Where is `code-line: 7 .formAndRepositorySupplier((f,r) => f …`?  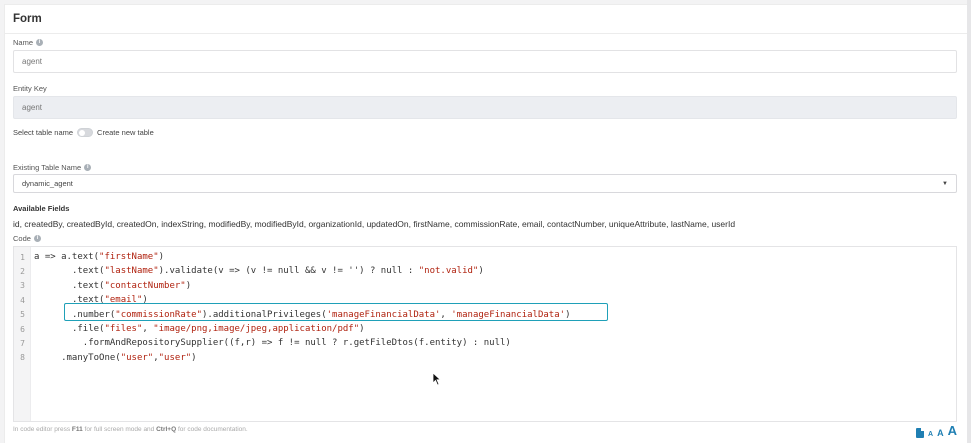 code-line: 7 .formAndRepositorySupplier((f,r) => f … is located at coordinates (262, 343).